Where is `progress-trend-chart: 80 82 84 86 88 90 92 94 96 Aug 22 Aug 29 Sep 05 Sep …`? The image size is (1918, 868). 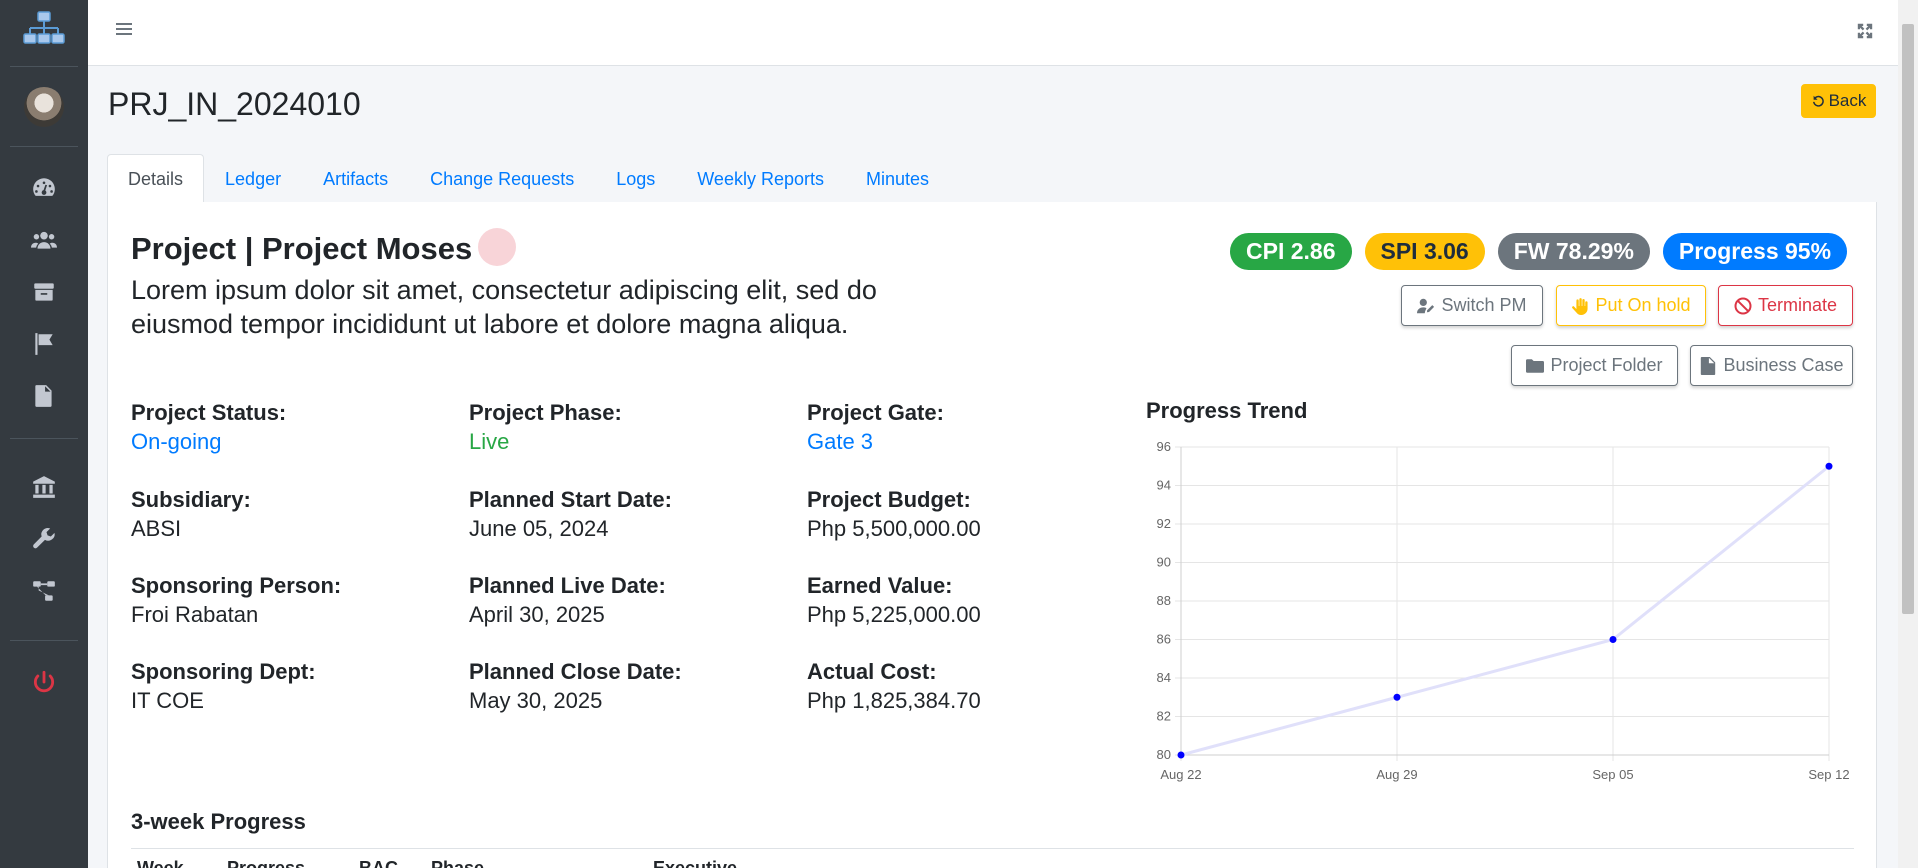 progress-trend-chart: 80 82 84 86 88 90 92 94 96 Aug 22 Aug 29 Sep 05 Sep … is located at coordinates (1503, 610).